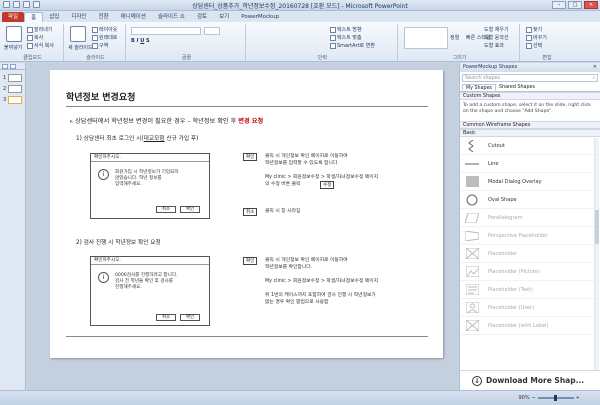  I want to click on tab-view: 보기, so click(224, 17).